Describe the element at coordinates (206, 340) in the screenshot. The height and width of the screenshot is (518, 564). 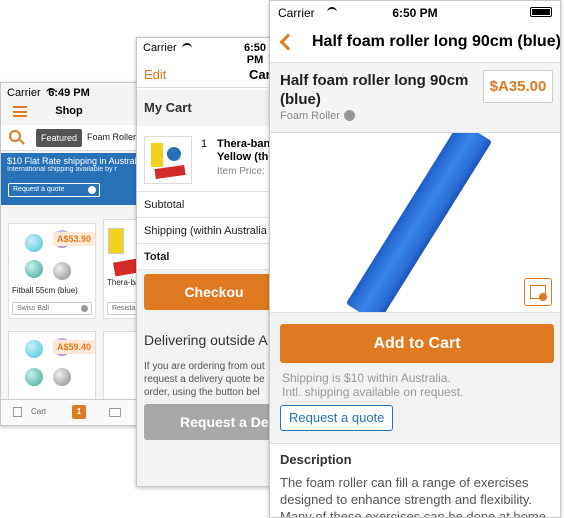
I see `delivering-outside-heading: Delivering outside A` at that location.